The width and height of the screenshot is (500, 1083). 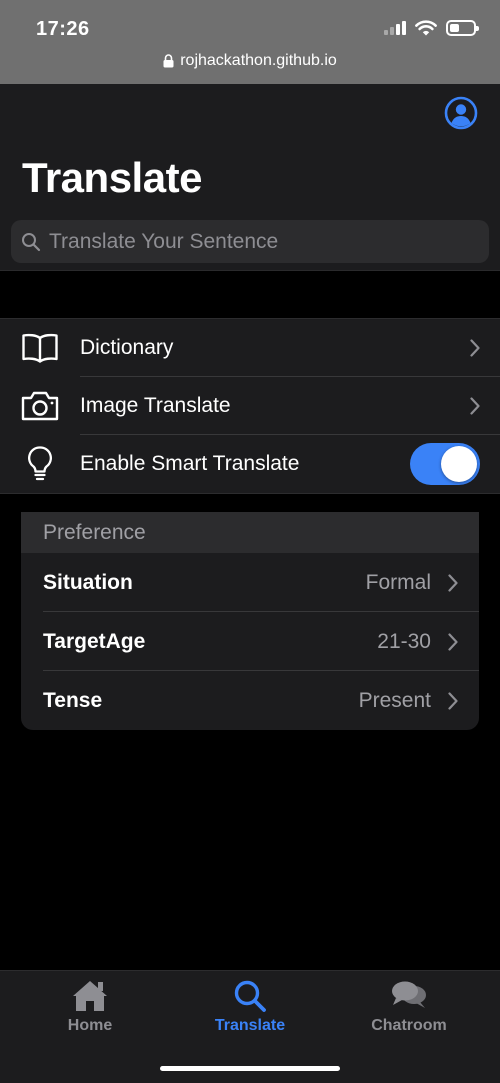 I want to click on status-time: 17:26, so click(x=63, y=29).